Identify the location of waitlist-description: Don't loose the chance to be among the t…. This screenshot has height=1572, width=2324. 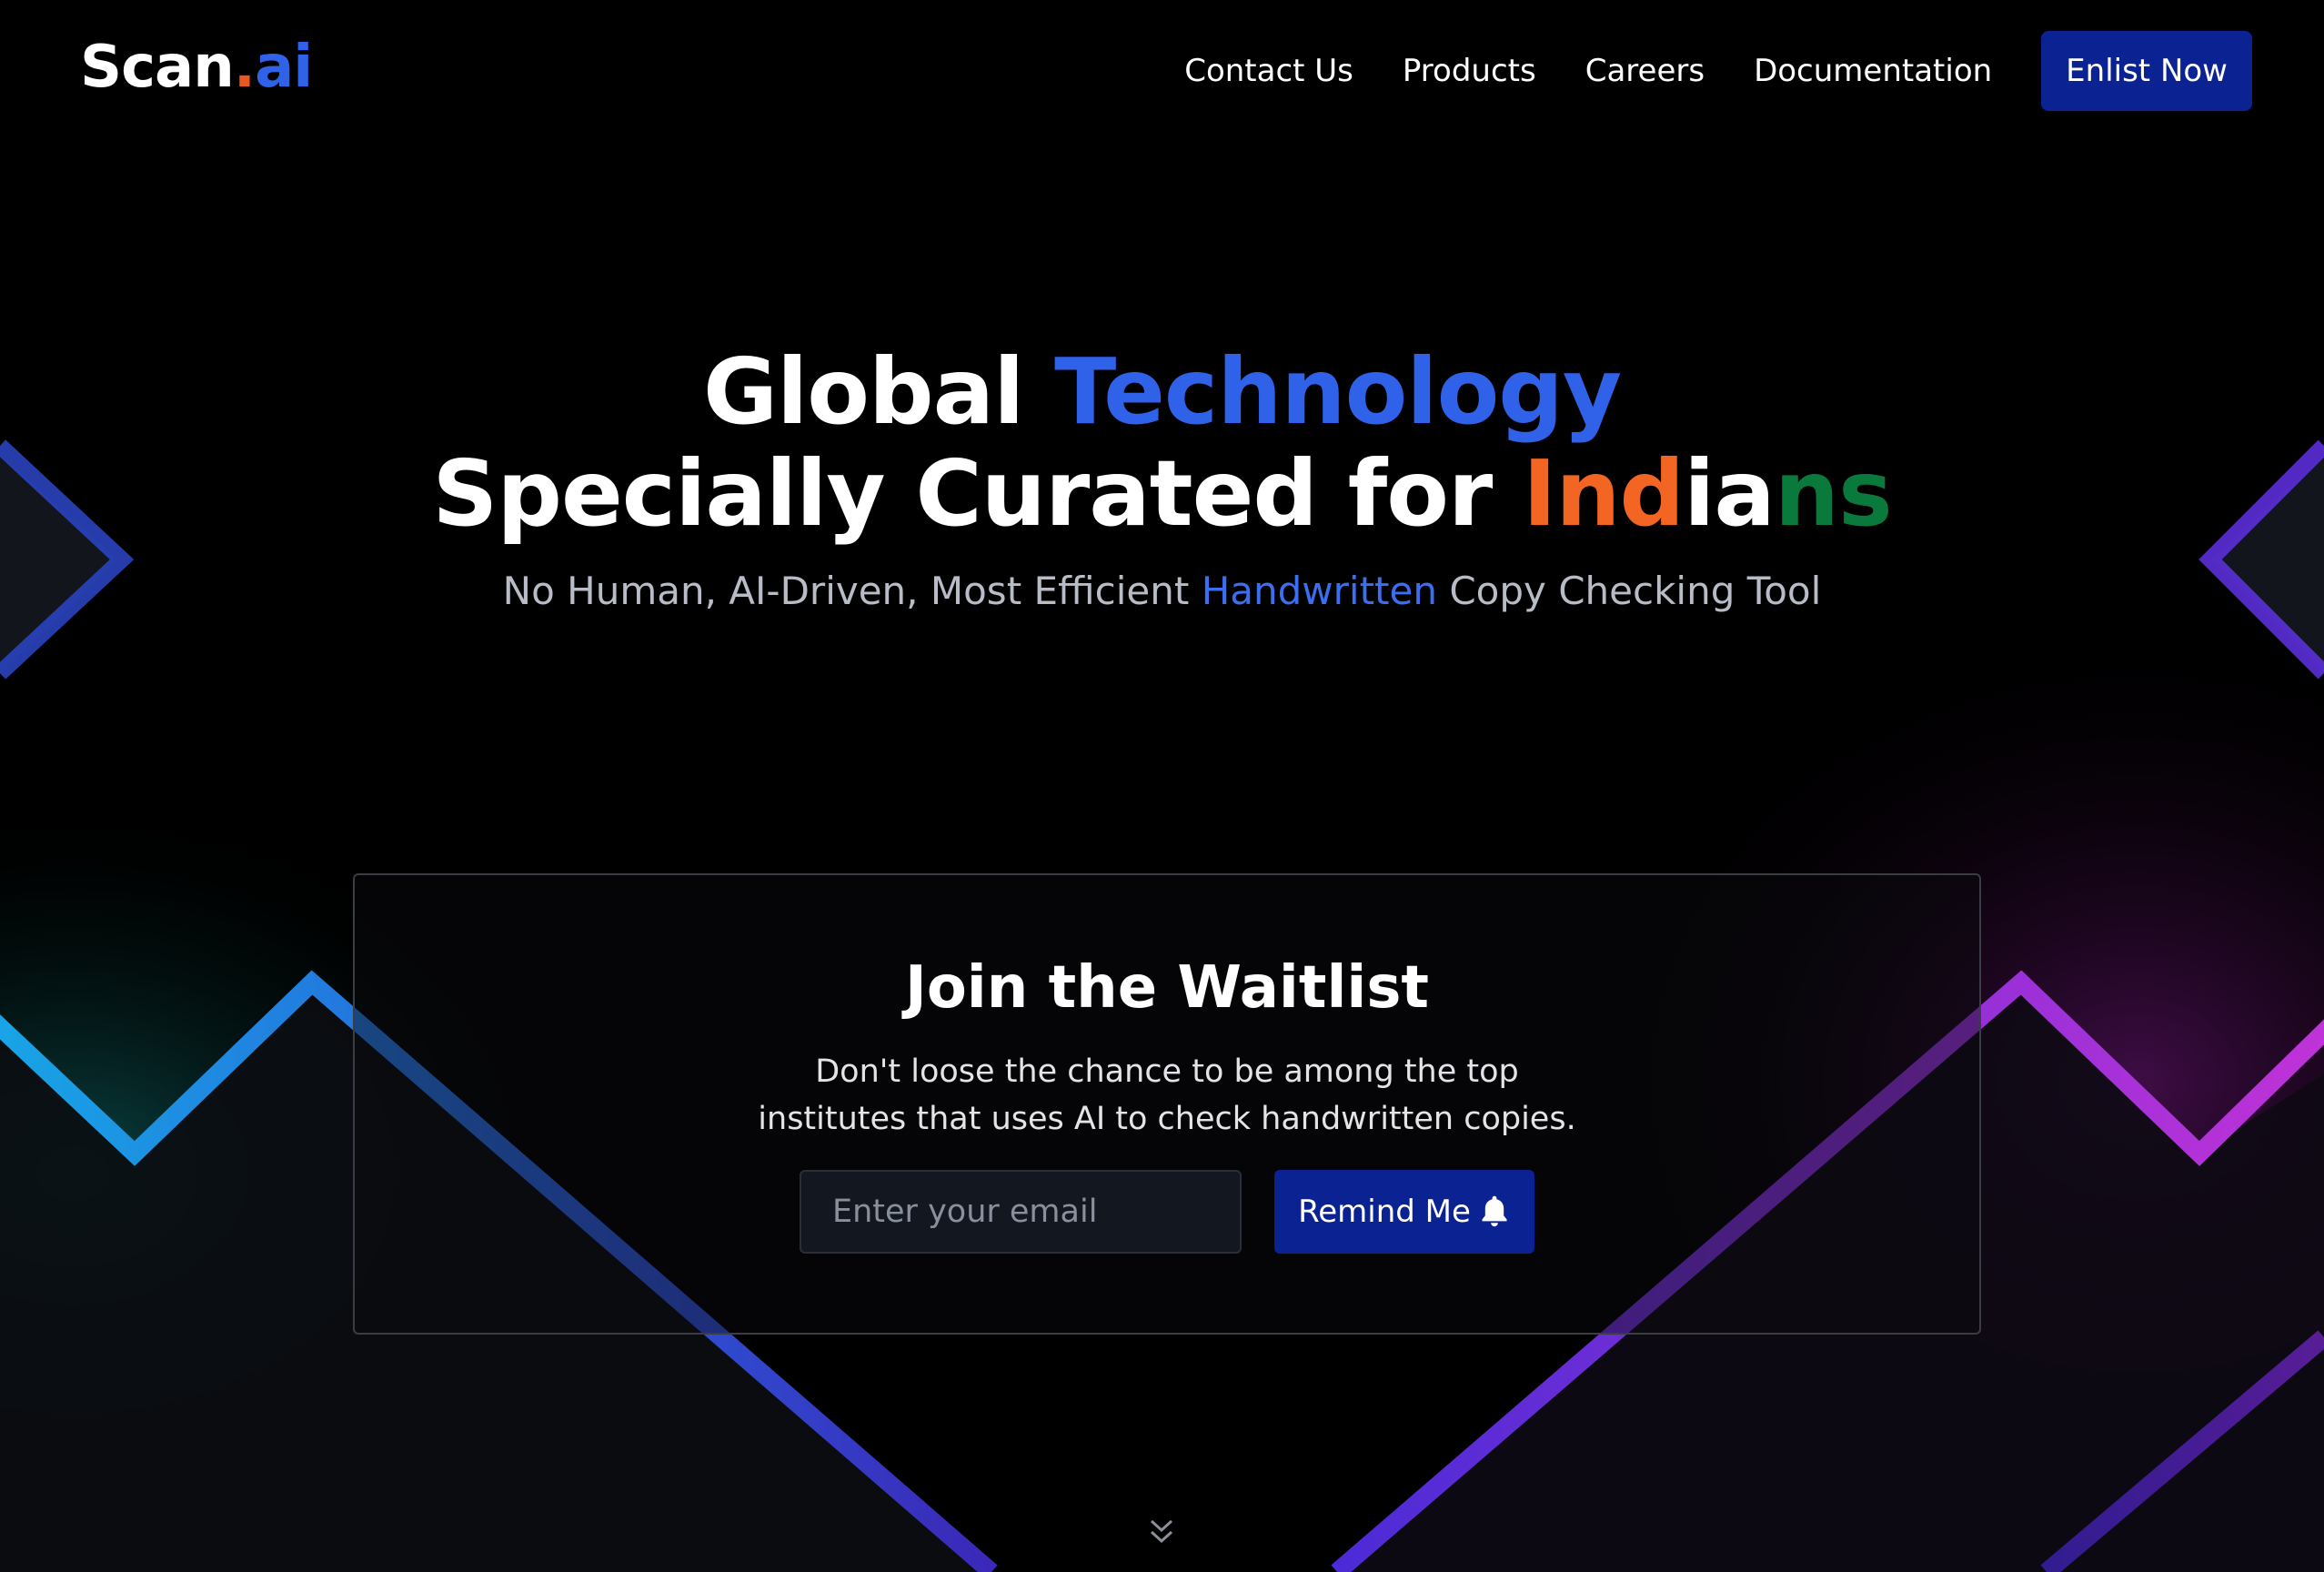
(1167, 1095).